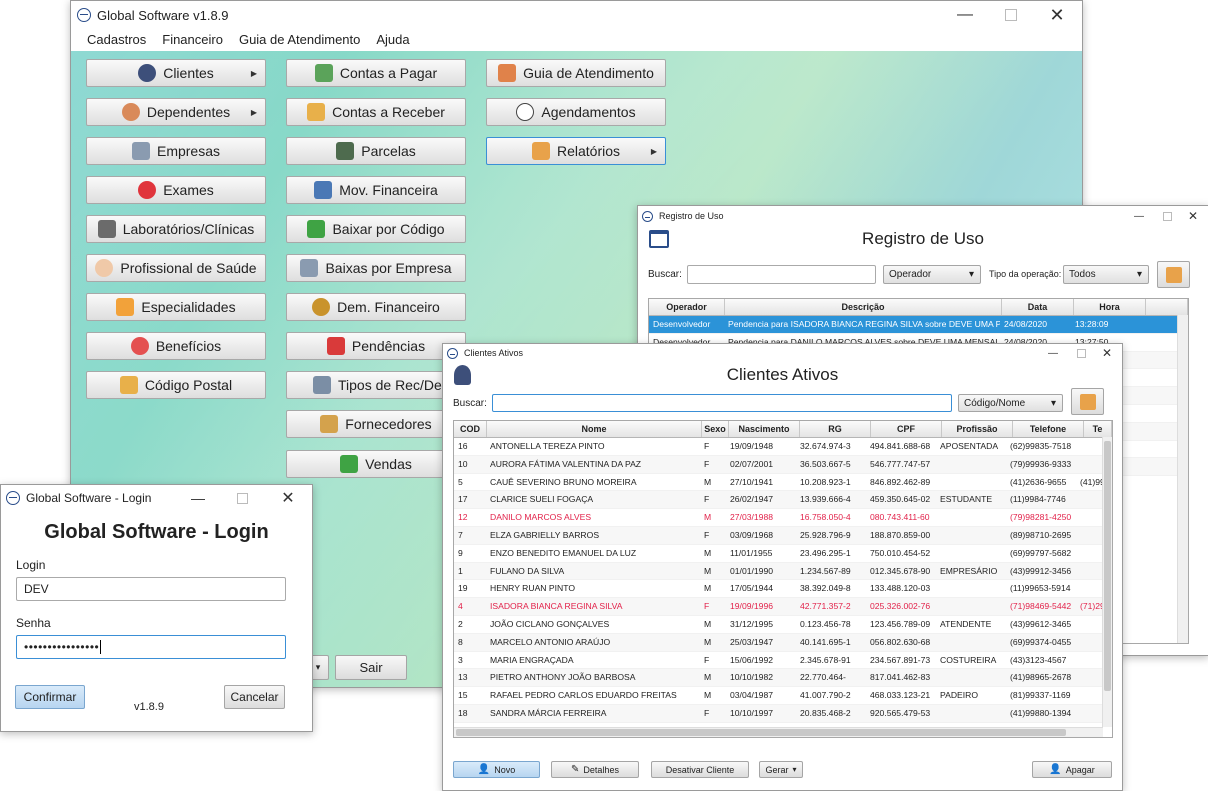 This screenshot has height=791, width=1208. What do you see at coordinates (376, 385) in the screenshot?
I see `tipos-rec-desp-button: Tipos de Rec/Desp` at bounding box center [376, 385].